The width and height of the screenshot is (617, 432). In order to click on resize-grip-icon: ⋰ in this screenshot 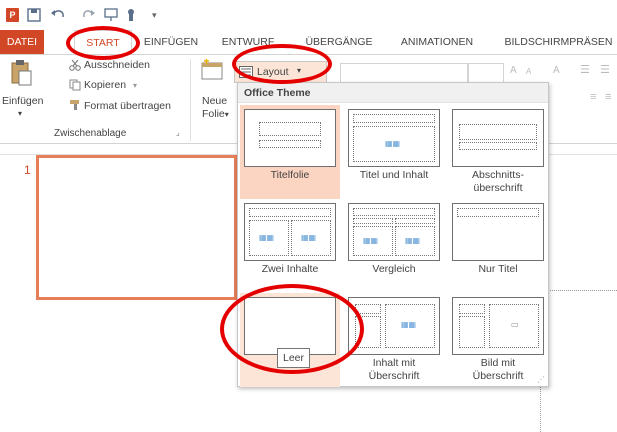, I will do `click(541, 379)`.